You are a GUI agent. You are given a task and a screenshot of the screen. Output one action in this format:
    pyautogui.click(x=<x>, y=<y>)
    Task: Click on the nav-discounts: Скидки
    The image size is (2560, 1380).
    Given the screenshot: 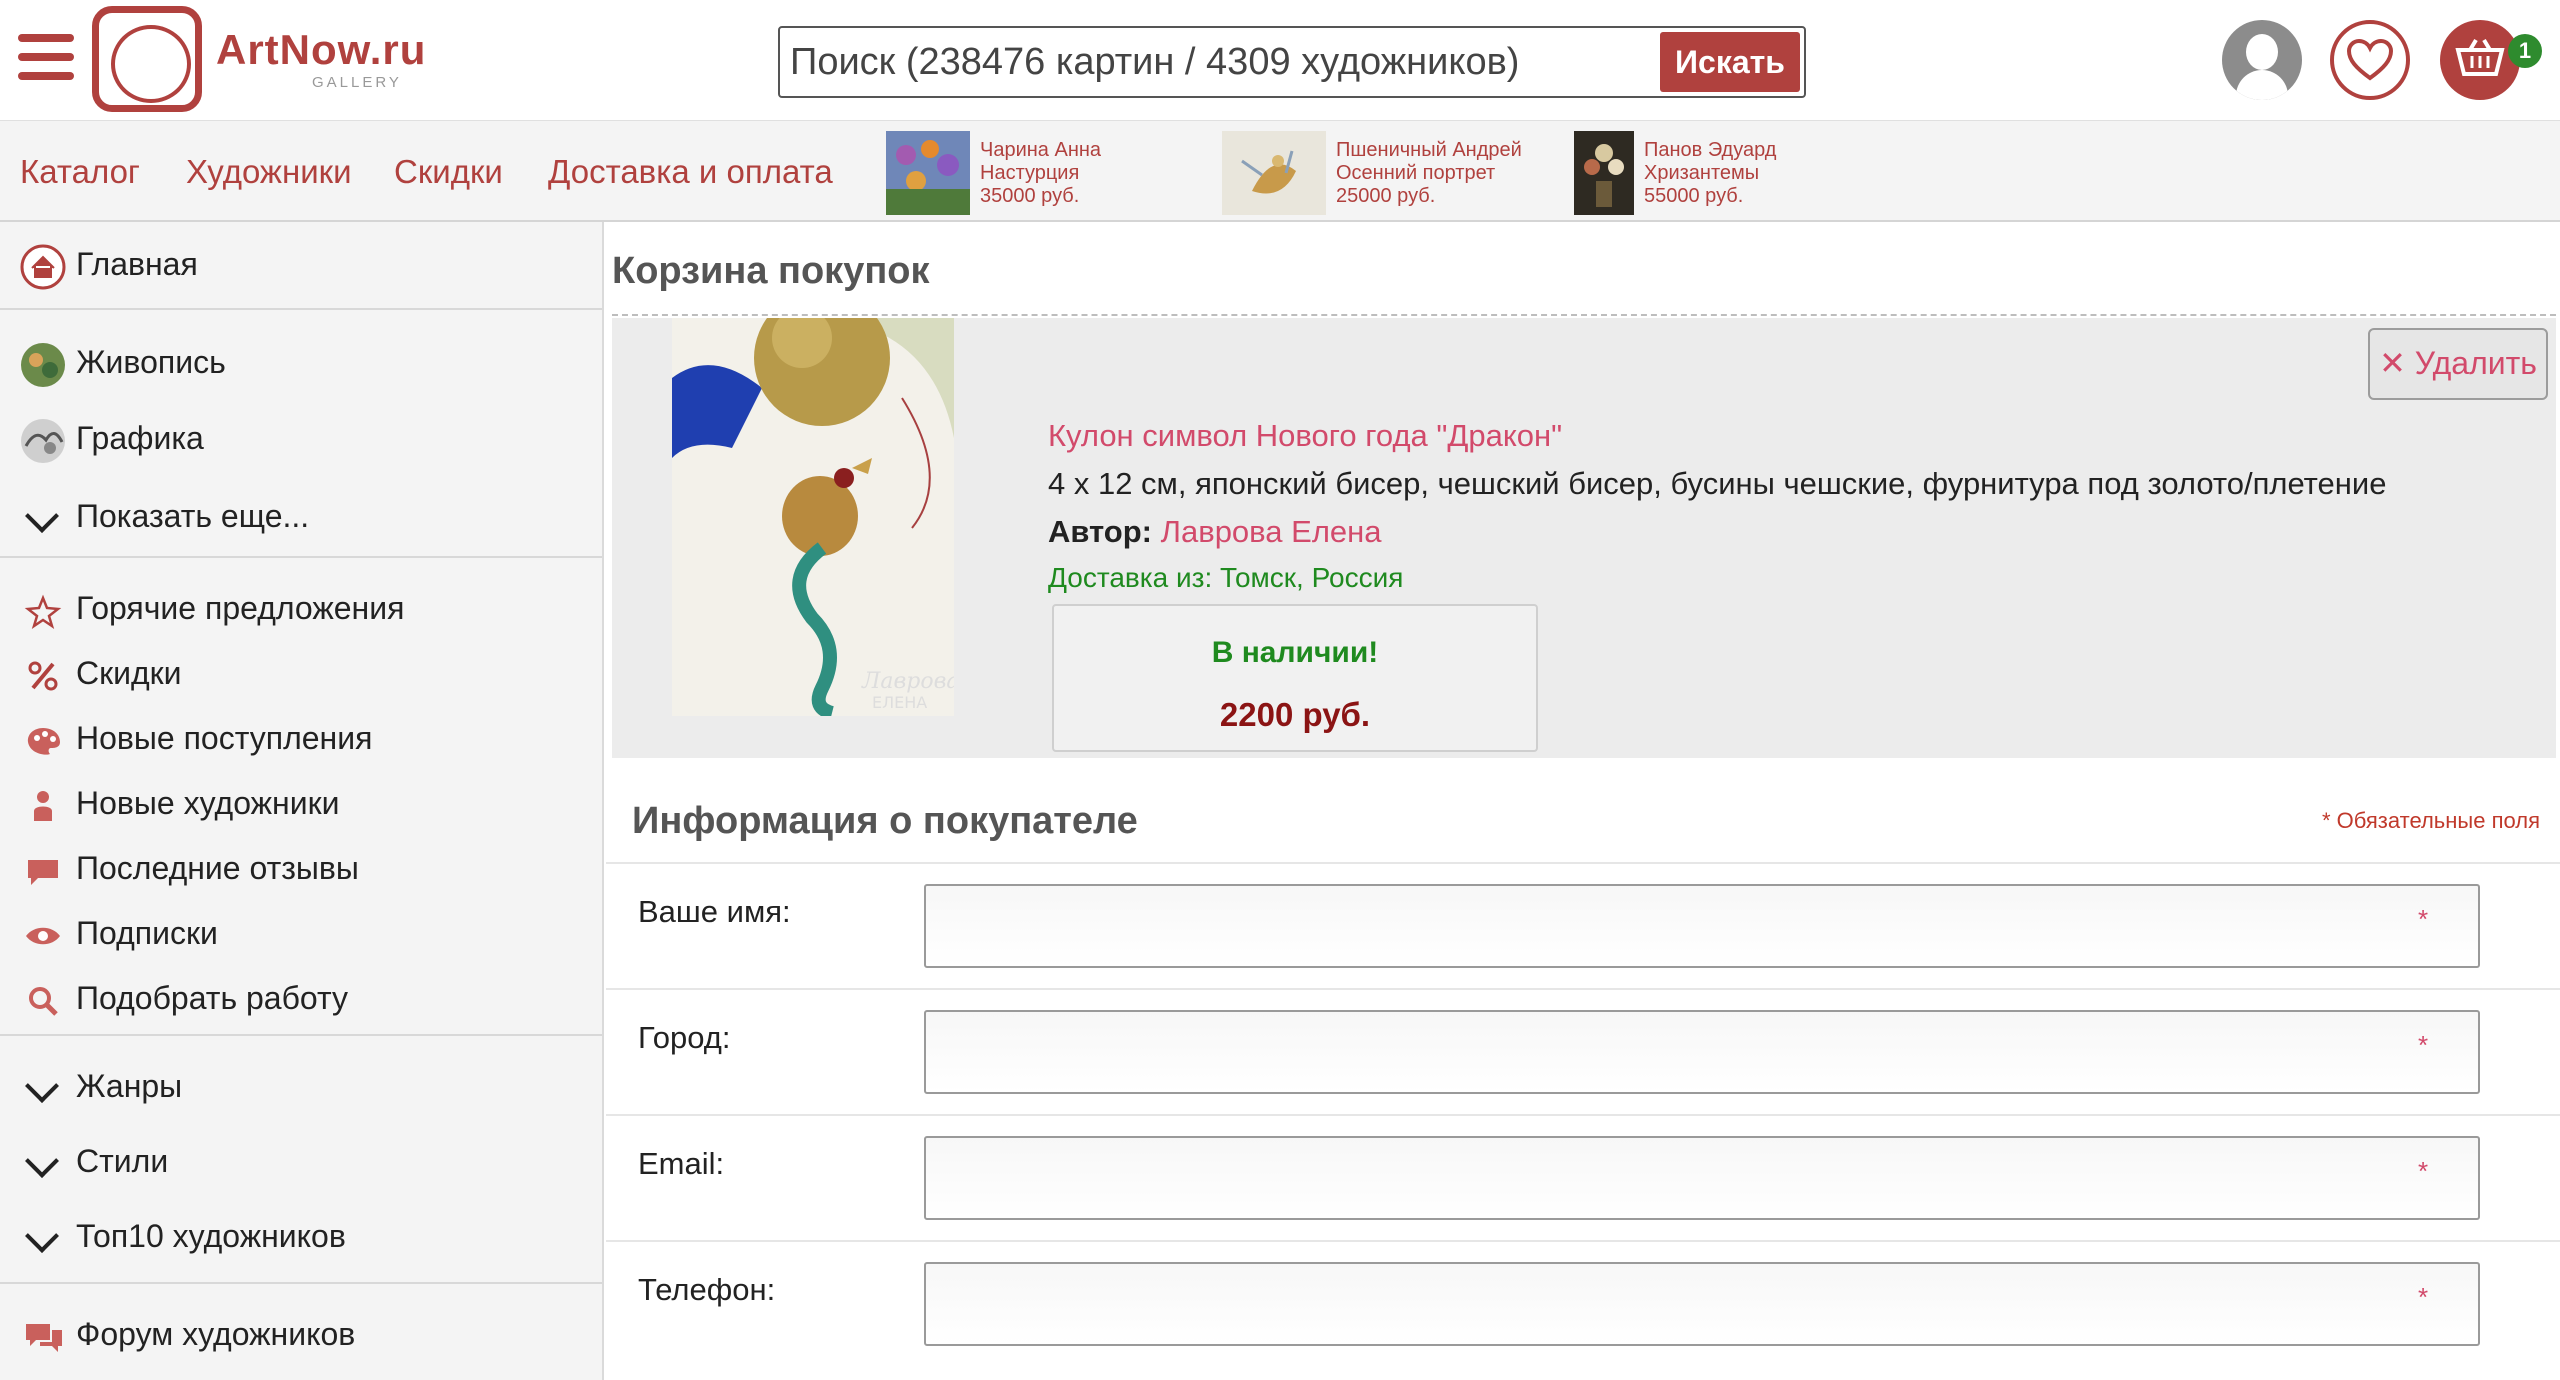 What is the action you would take?
    pyautogui.click(x=448, y=172)
    